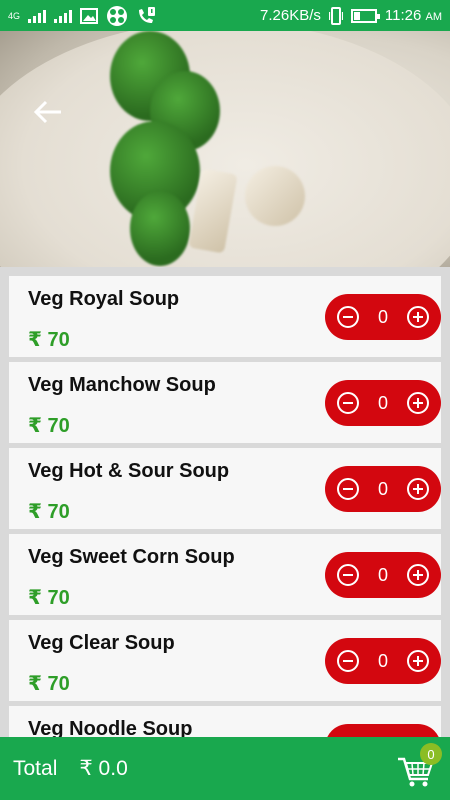 This screenshot has height=800, width=450. What do you see at coordinates (225, 488) in the screenshot?
I see `list-item: Veg Hot & Sour Soup ₹ 70 0` at bounding box center [225, 488].